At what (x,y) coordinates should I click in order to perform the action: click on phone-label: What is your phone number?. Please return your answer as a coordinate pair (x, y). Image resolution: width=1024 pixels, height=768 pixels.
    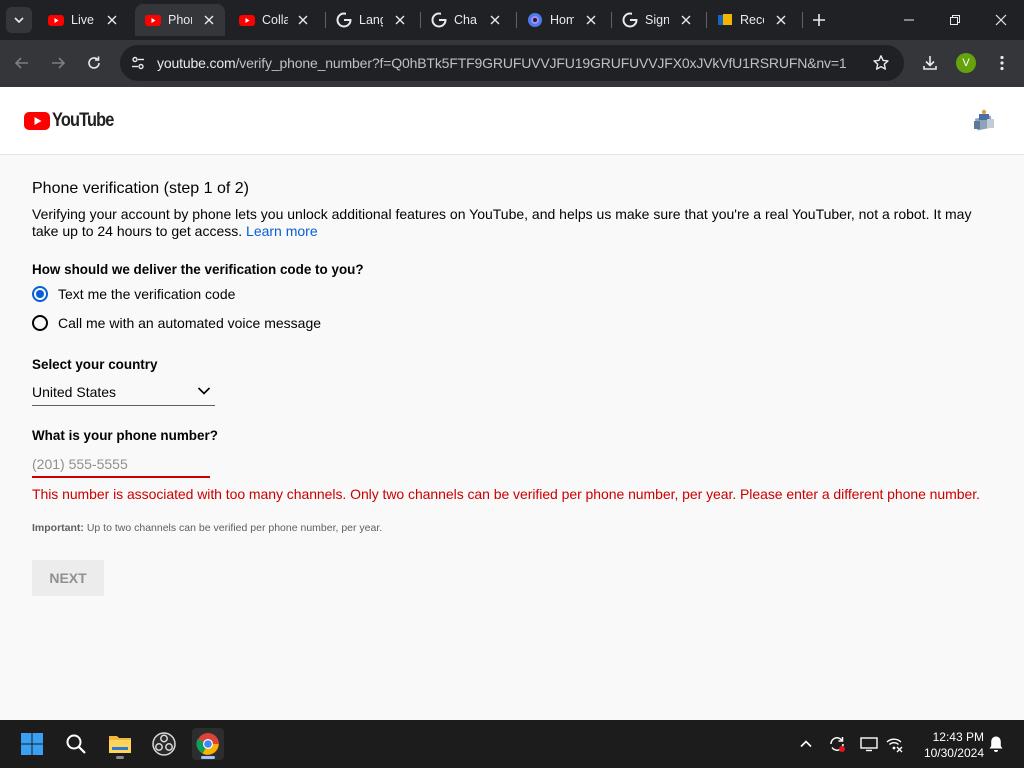
    Looking at the image, I should click on (125, 435).